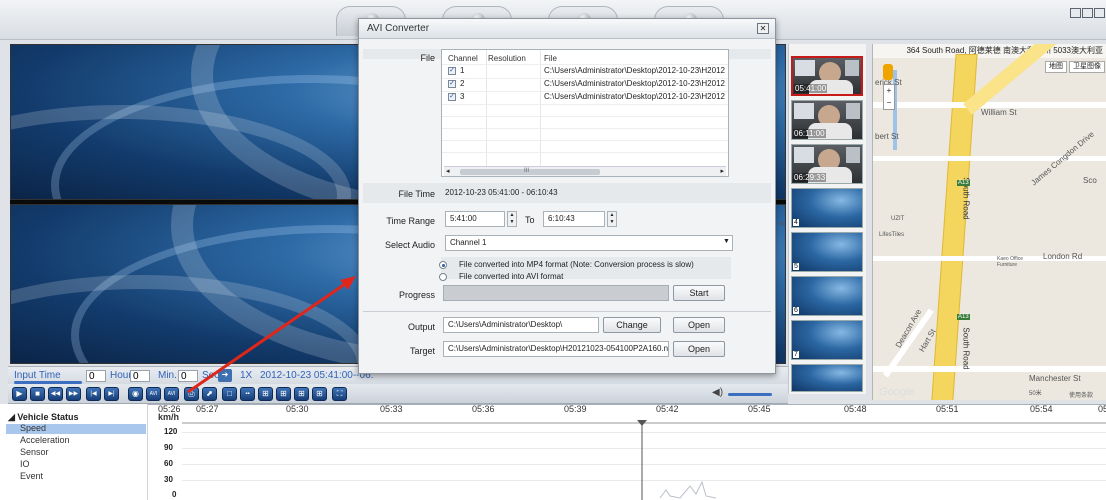 Image resolution: width=1106 pixels, height=500 pixels. What do you see at coordinates (827, 340) in the screenshot?
I see `thumbnail-7: 7` at bounding box center [827, 340].